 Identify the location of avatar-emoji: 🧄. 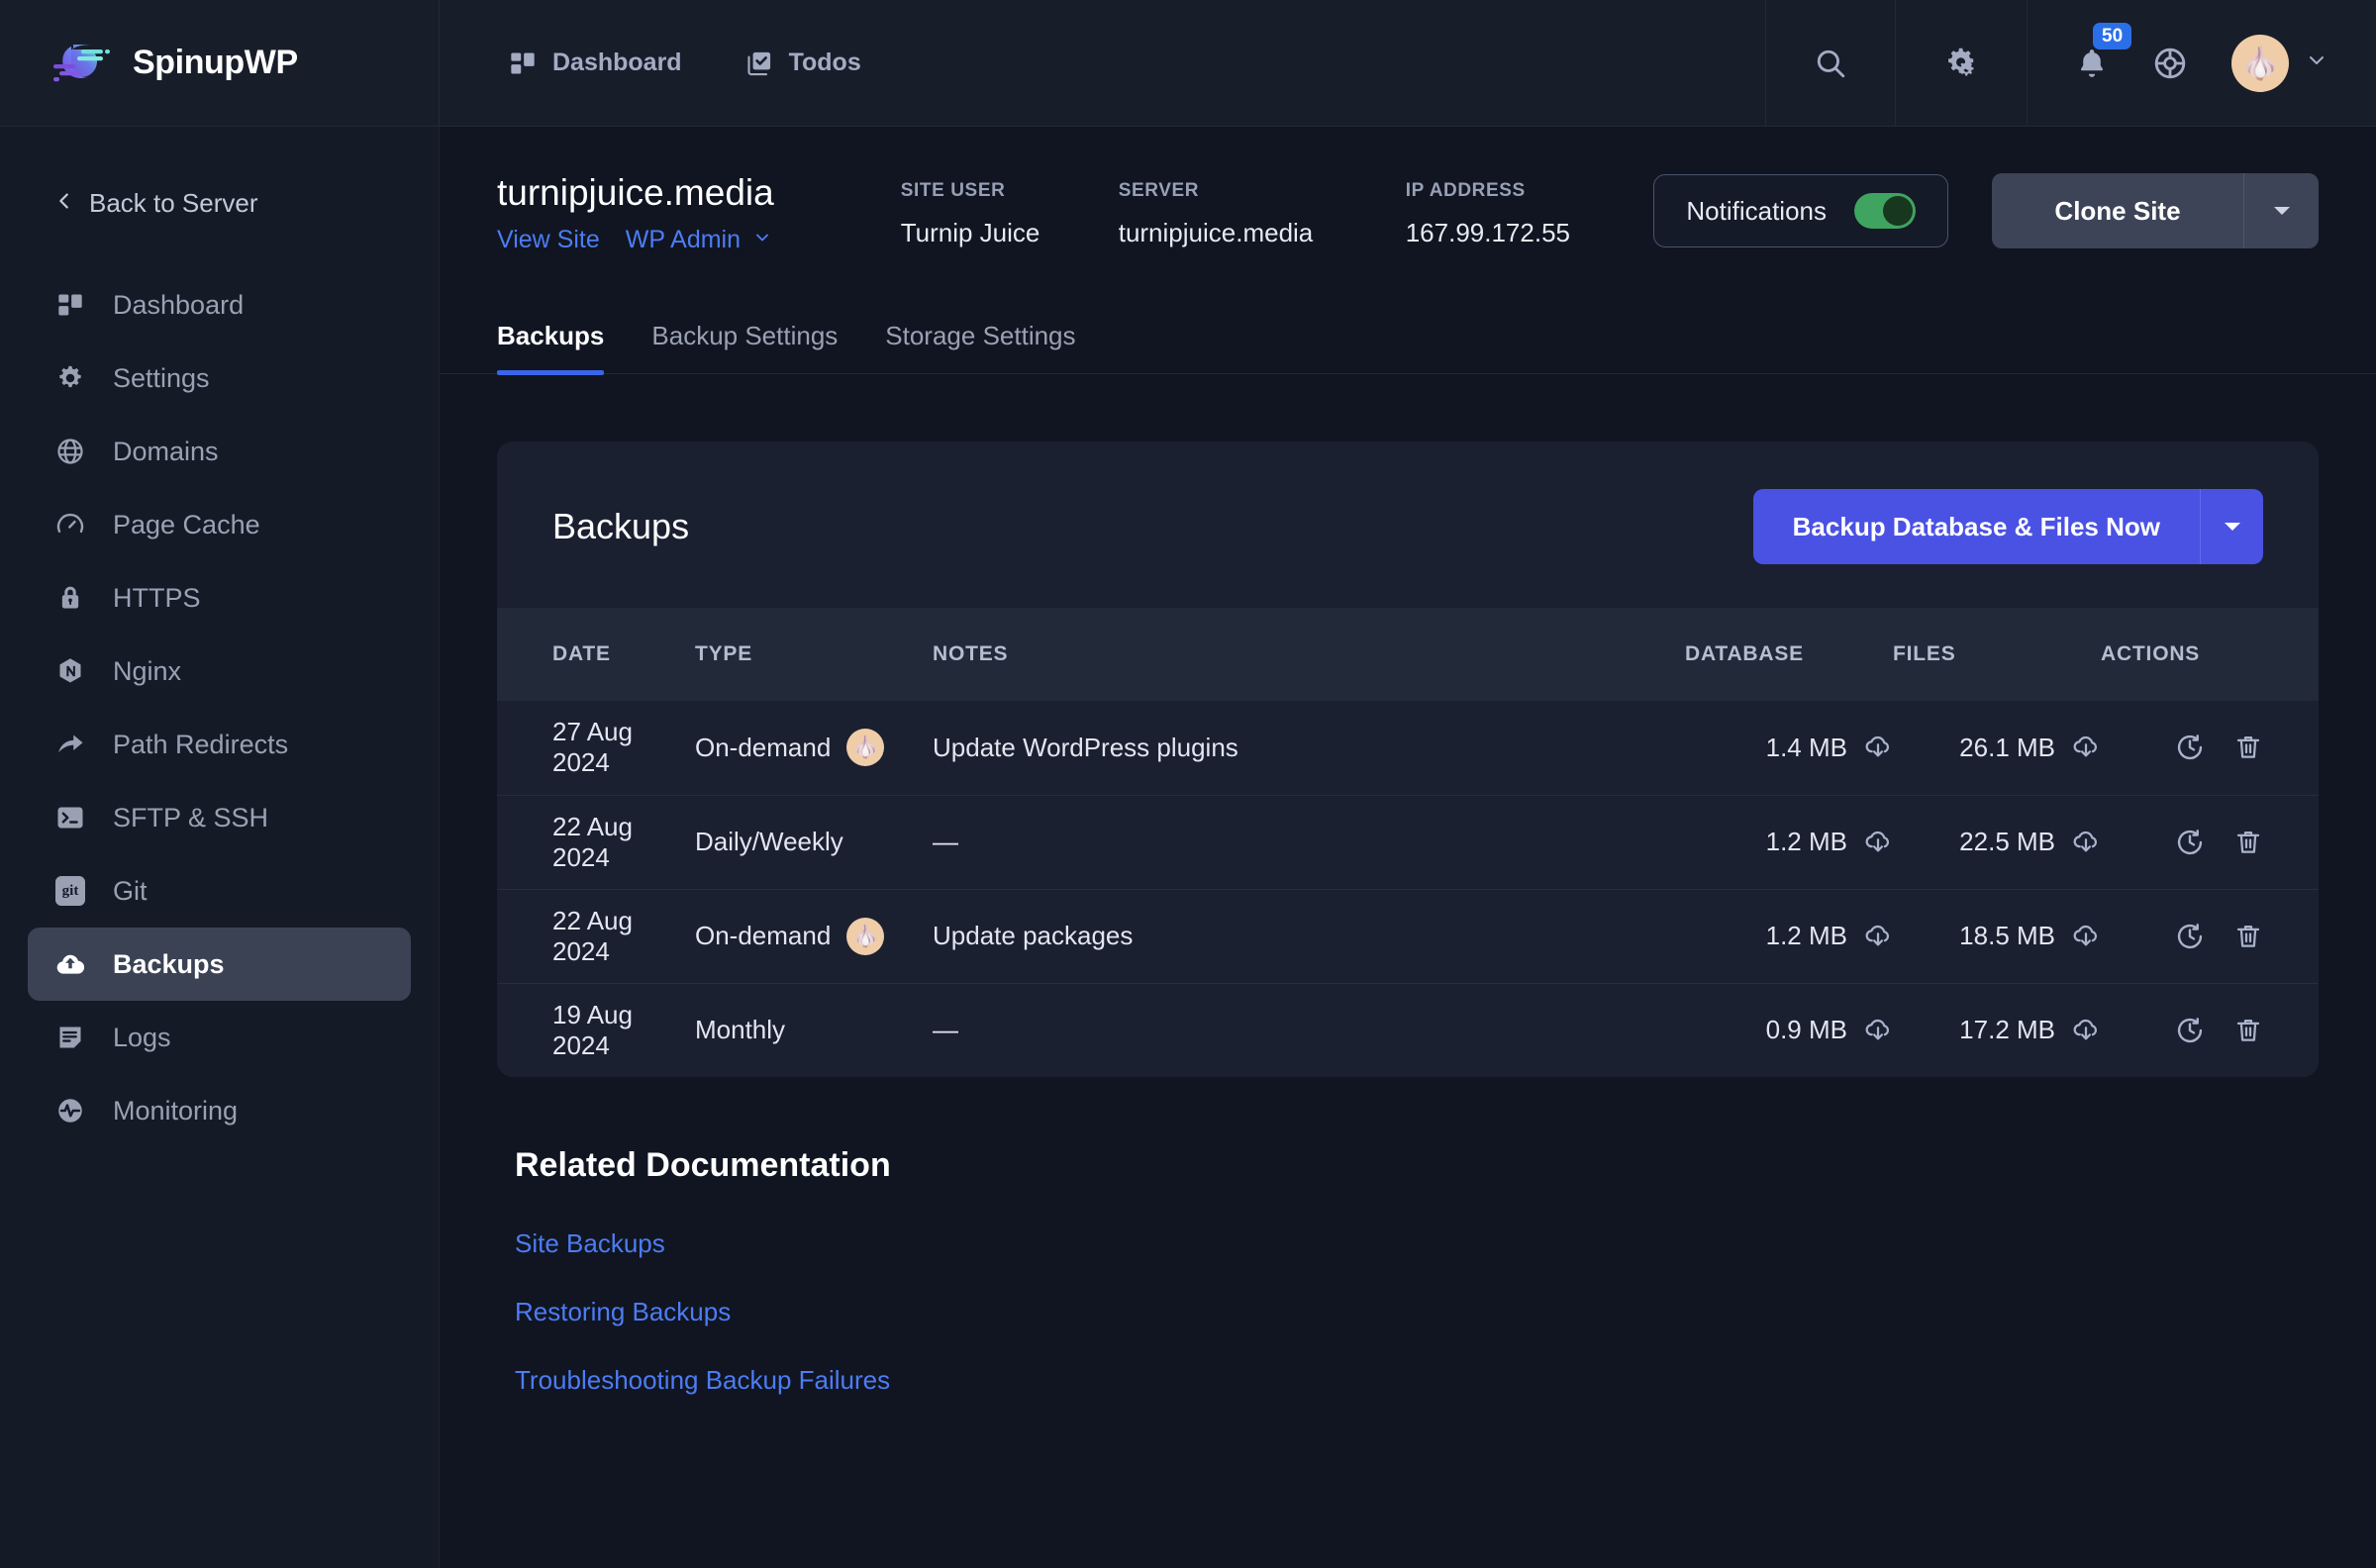
(865, 935).